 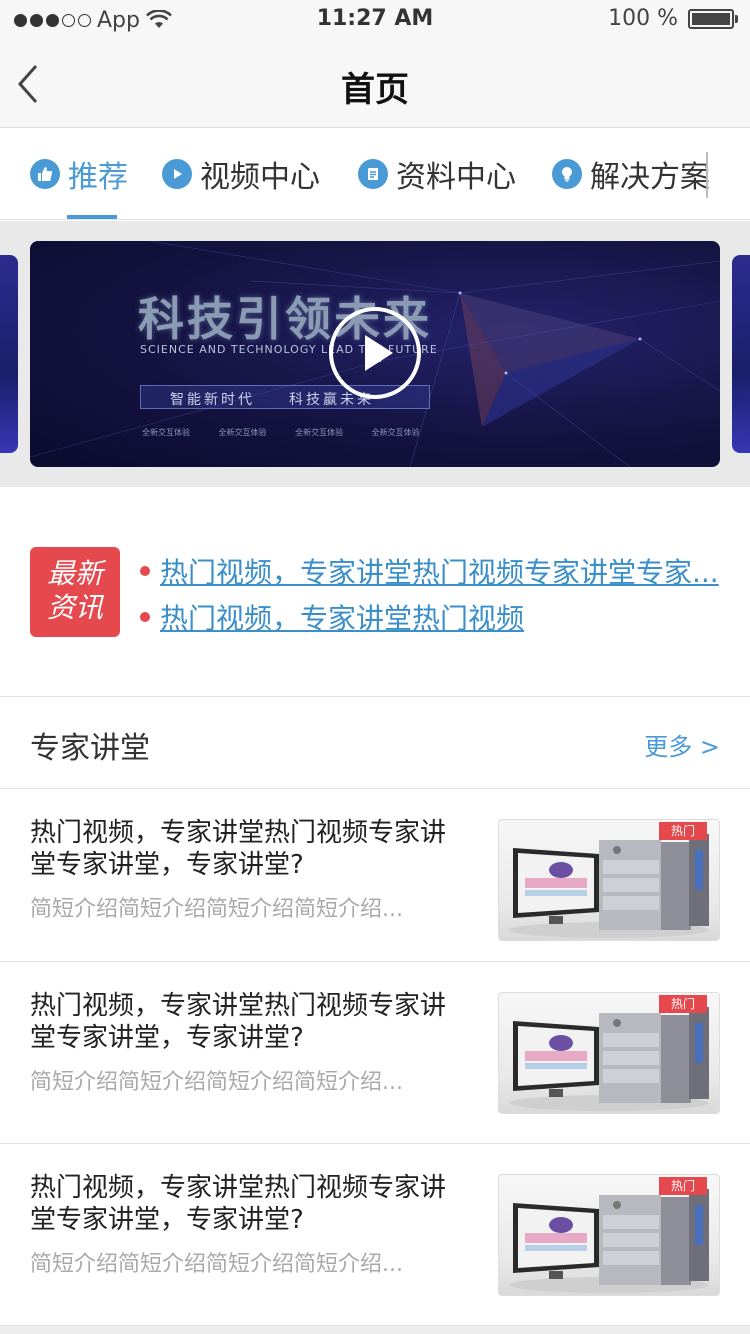 I want to click on tab-label: 推荐, so click(x=98, y=177).